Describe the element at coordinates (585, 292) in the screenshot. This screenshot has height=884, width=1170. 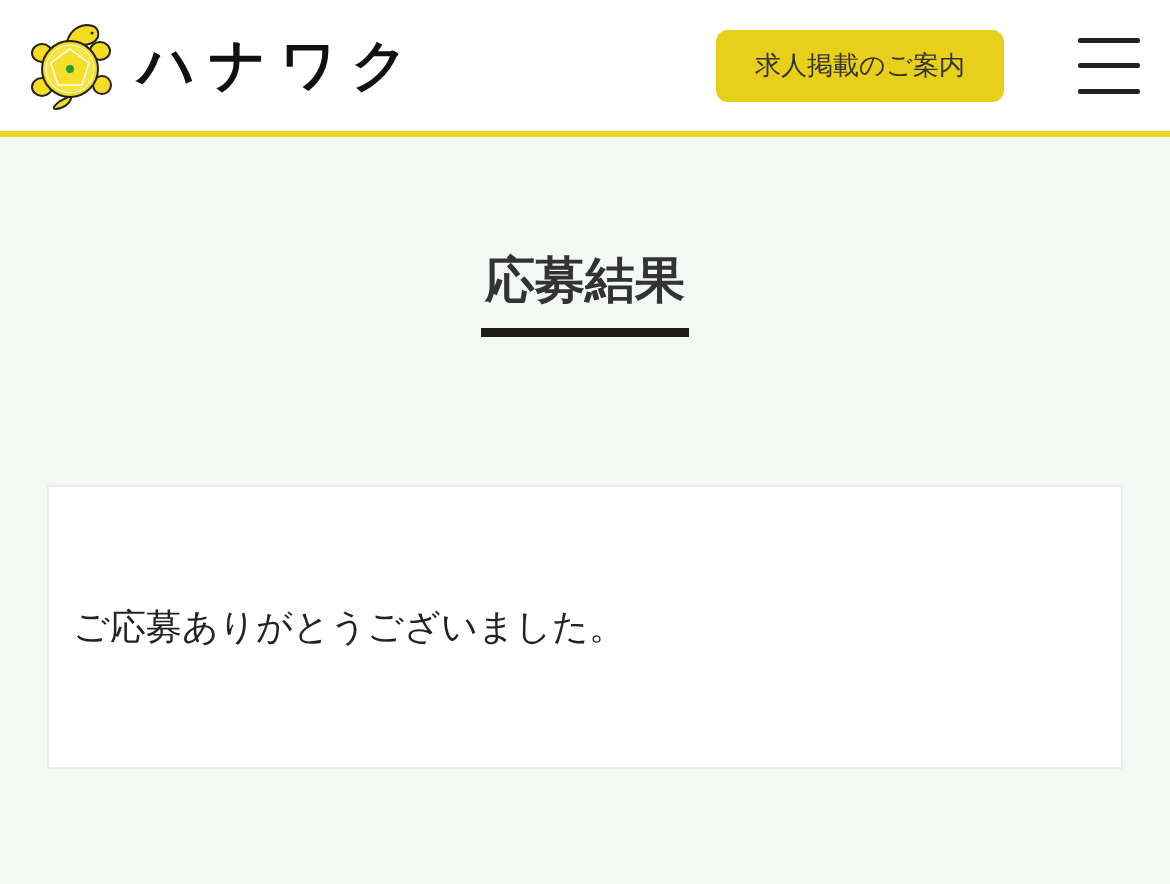
I see `page-title: 応募結果` at that location.